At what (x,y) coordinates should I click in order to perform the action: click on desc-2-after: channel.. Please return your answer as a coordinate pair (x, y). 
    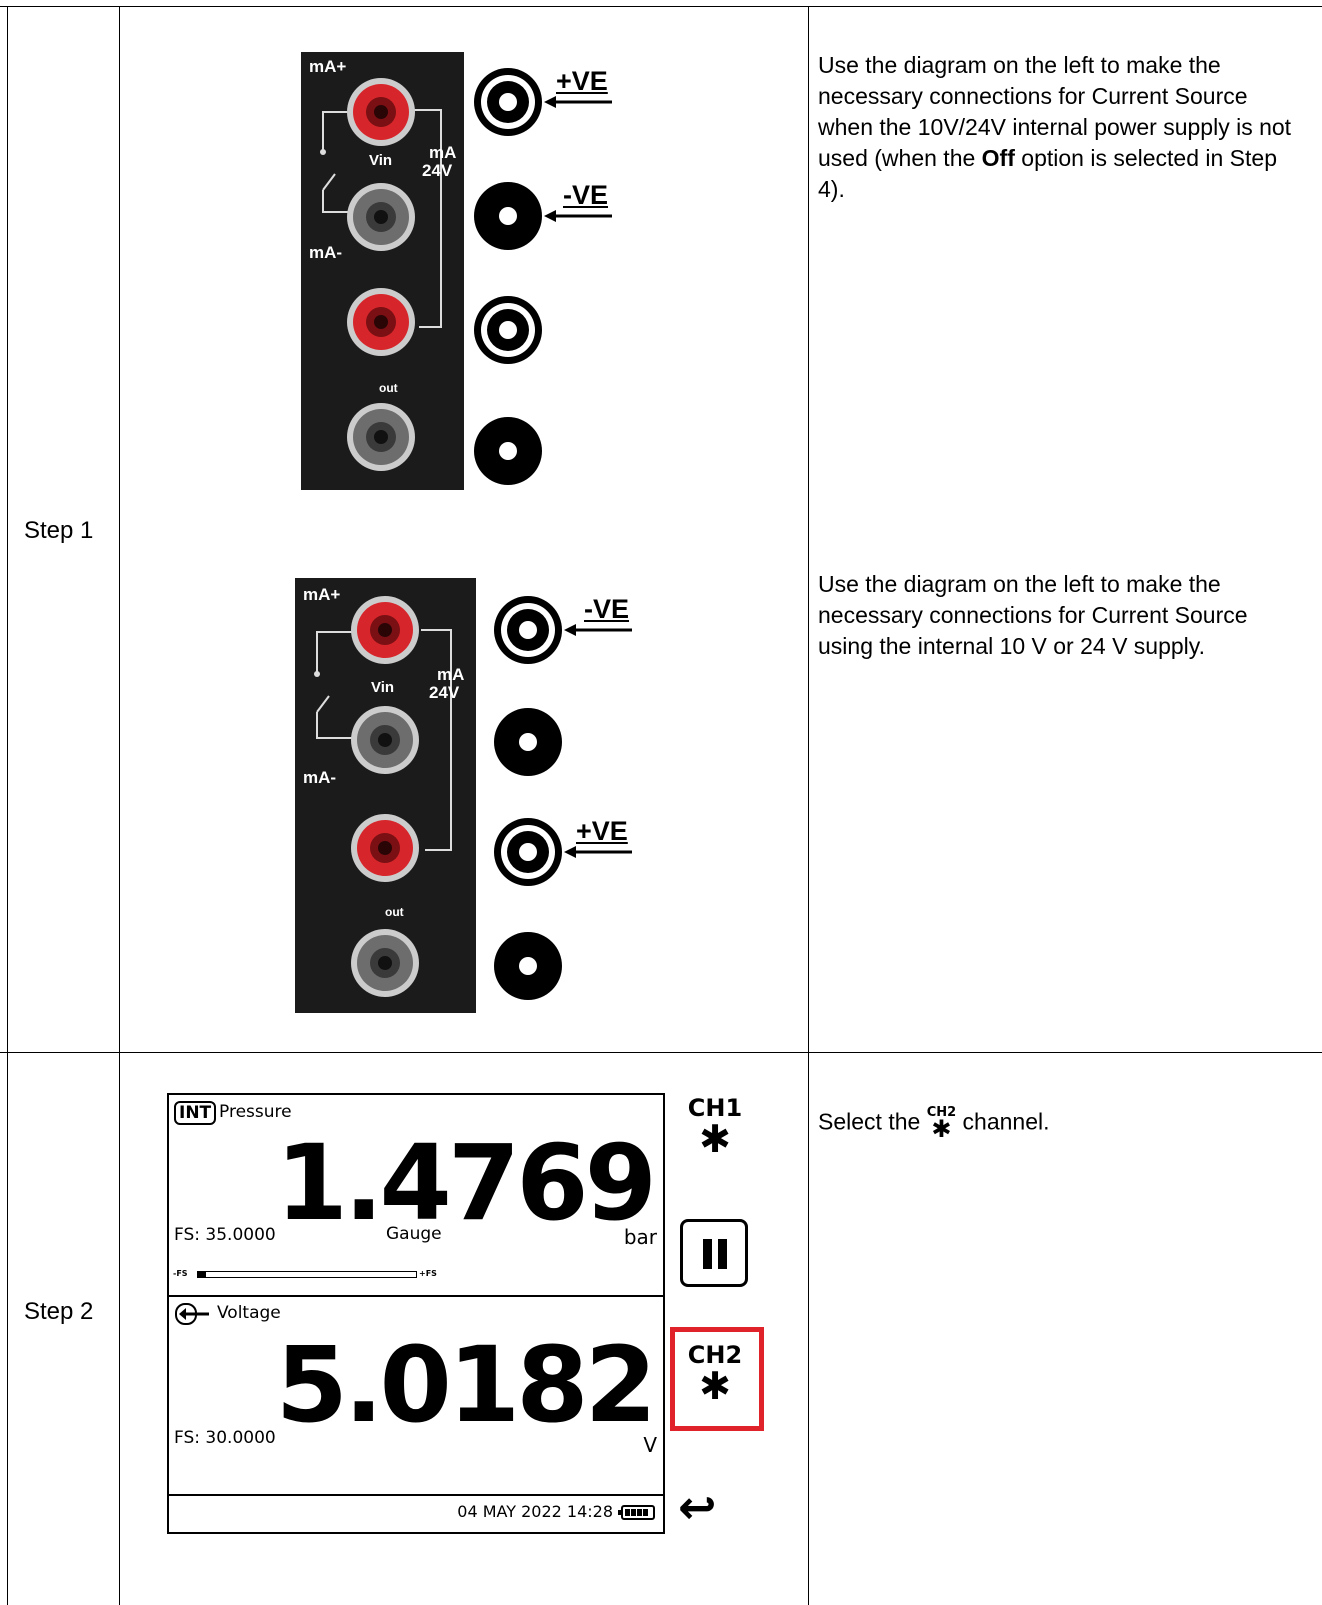
    Looking at the image, I should click on (1003, 1121).